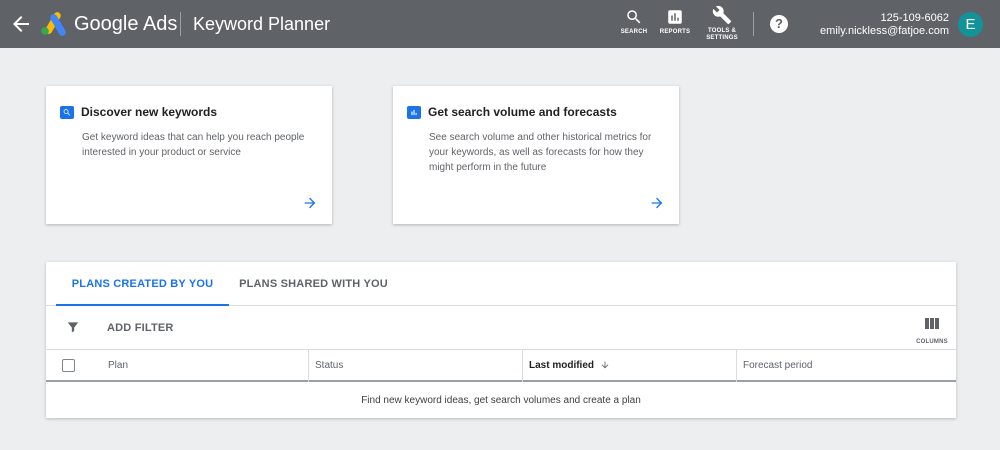  What do you see at coordinates (932, 342) in the screenshot?
I see `columns-label: COLUMNS` at bounding box center [932, 342].